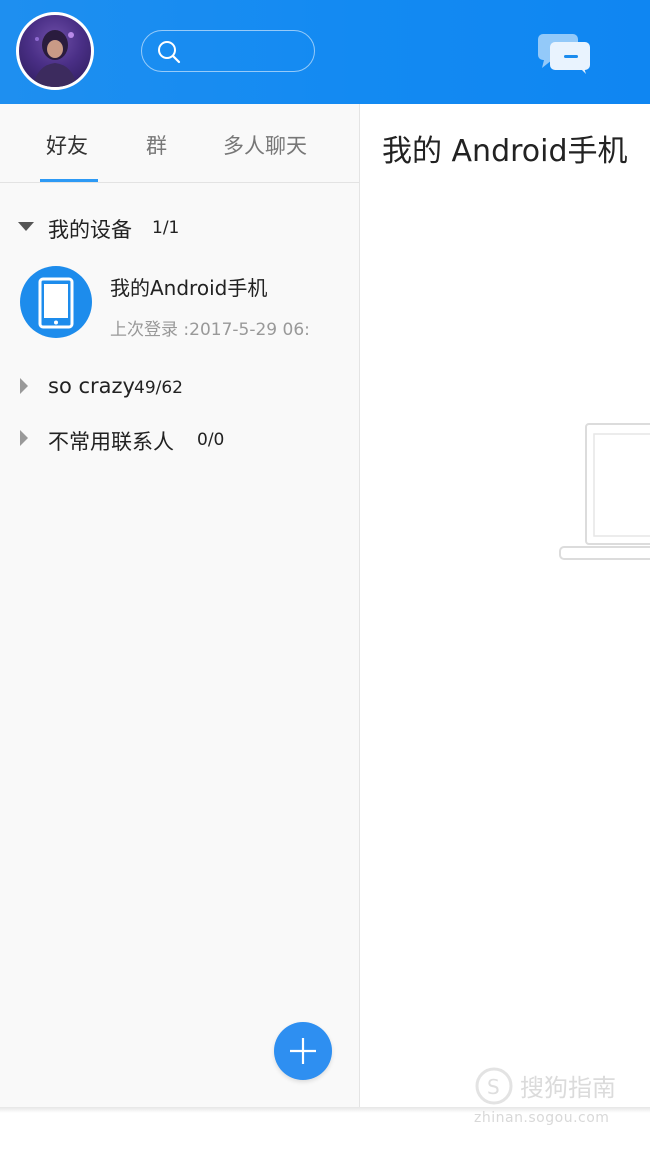  I want to click on tab-friends: 好友, so click(67, 145).